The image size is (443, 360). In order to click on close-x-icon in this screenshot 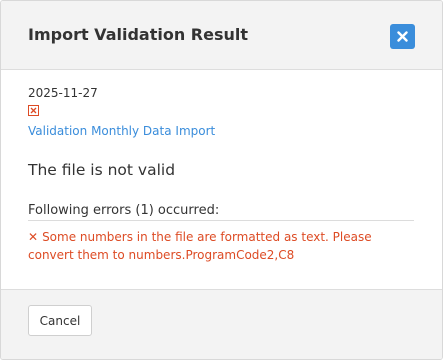, I will do `click(402, 36)`.